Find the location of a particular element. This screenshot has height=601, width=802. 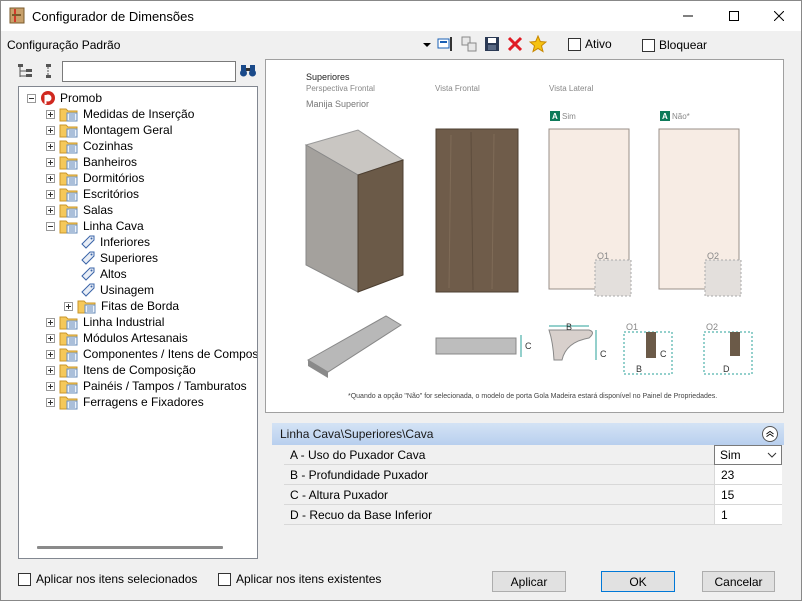

edit-config-icon is located at coordinates (446, 44).